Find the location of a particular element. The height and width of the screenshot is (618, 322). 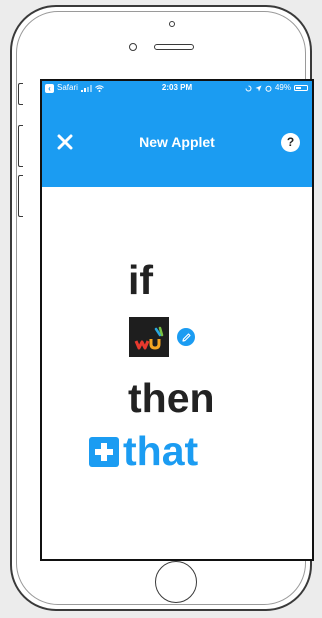

battery-icon is located at coordinates (301, 88).